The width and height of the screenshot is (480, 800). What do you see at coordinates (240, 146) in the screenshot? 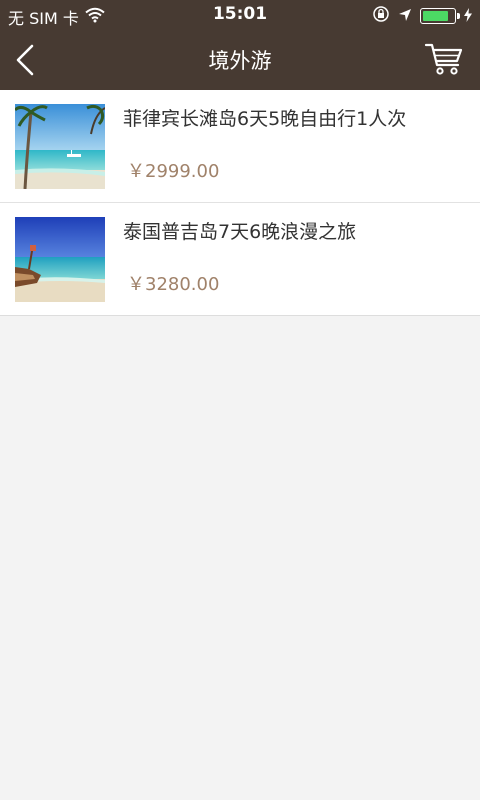
I see `list-item: 菲律宾长滩岛6天5晚自由行1人次 ￥2999.00` at bounding box center [240, 146].